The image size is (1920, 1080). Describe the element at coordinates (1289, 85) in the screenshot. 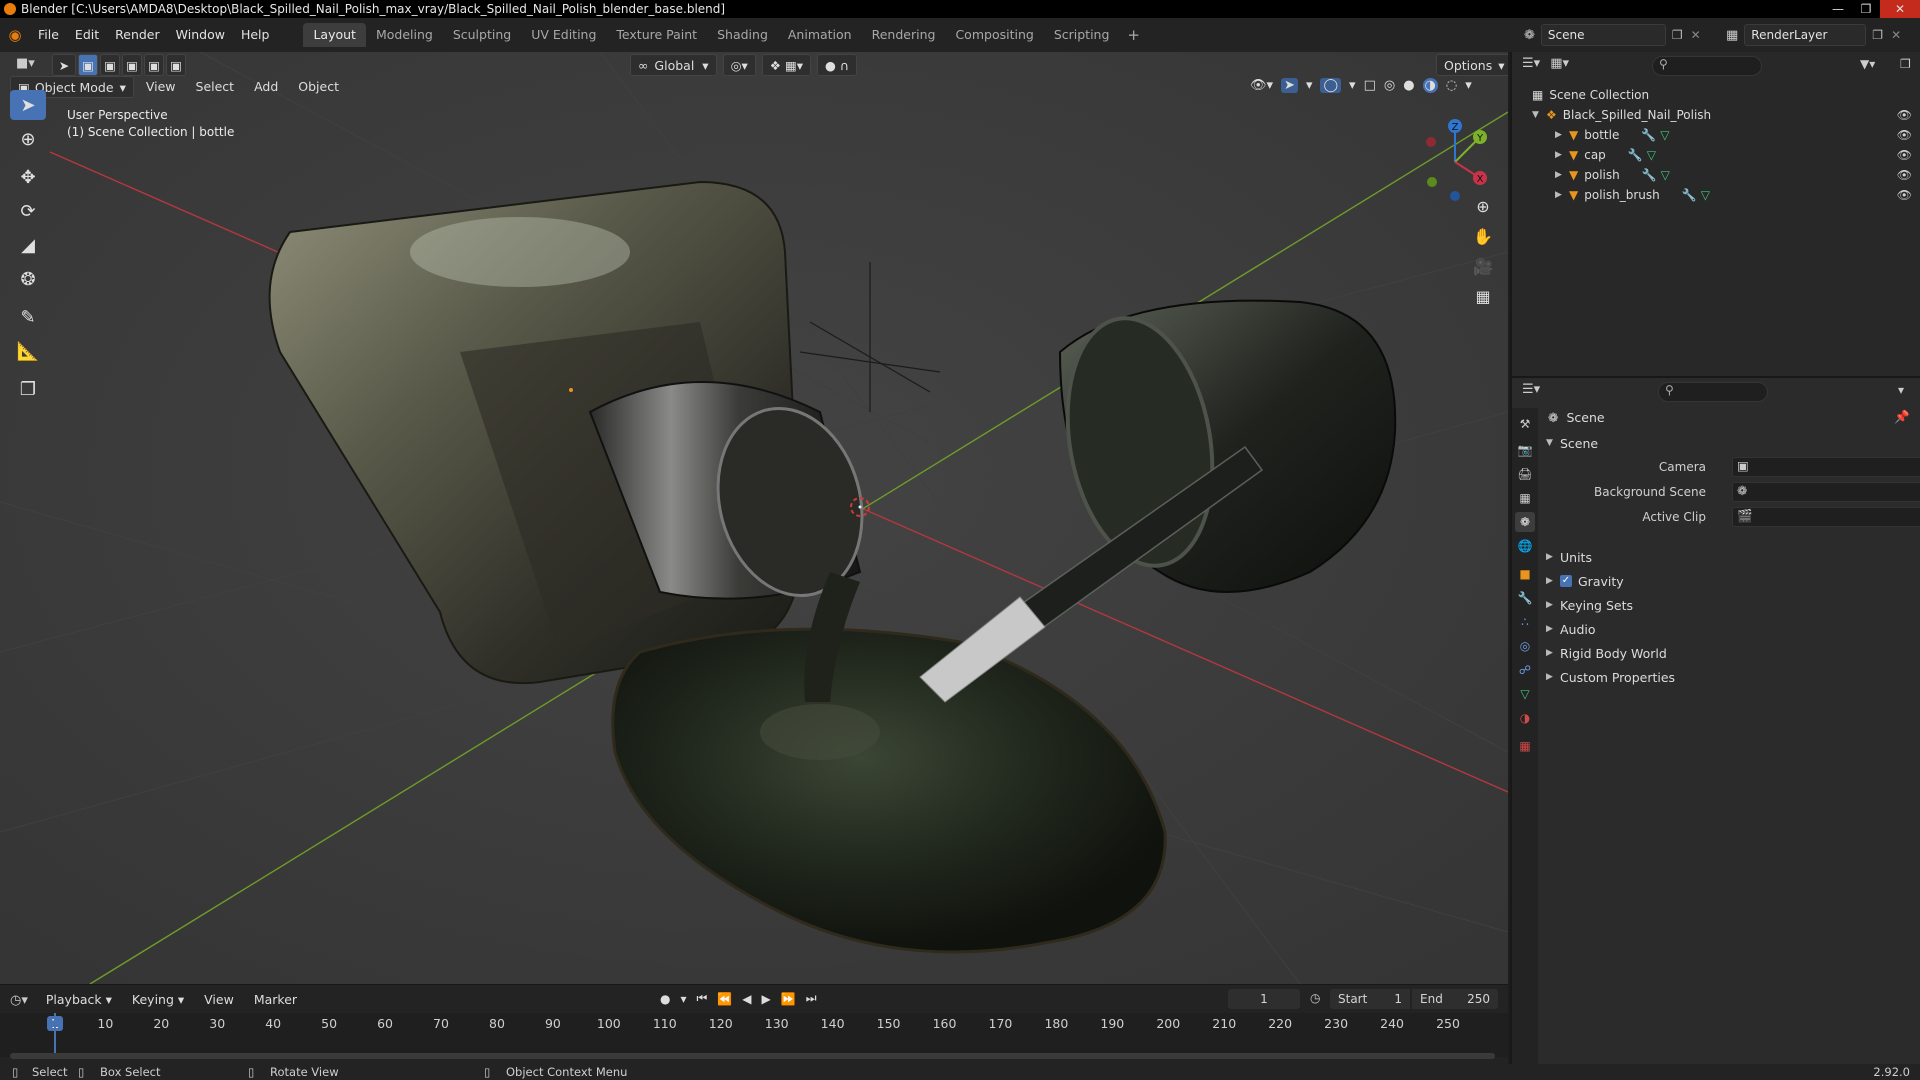

I see `gizmo-toggle-icon: ➤` at that location.